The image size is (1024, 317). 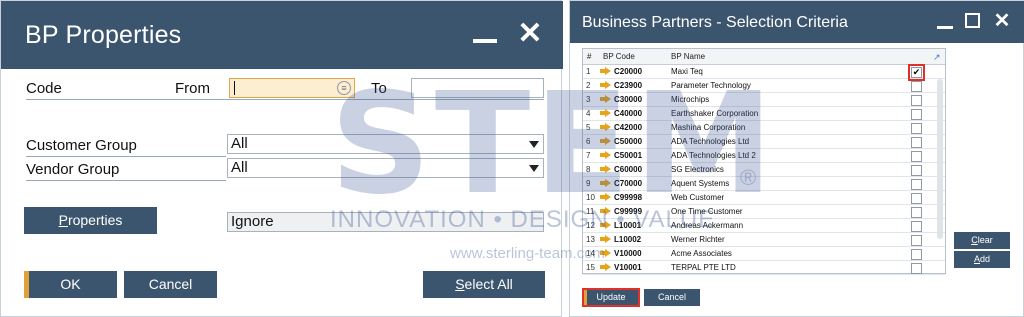 What do you see at coordinates (619, 56) in the screenshot?
I see `col-header-bp-code: BP Code` at bounding box center [619, 56].